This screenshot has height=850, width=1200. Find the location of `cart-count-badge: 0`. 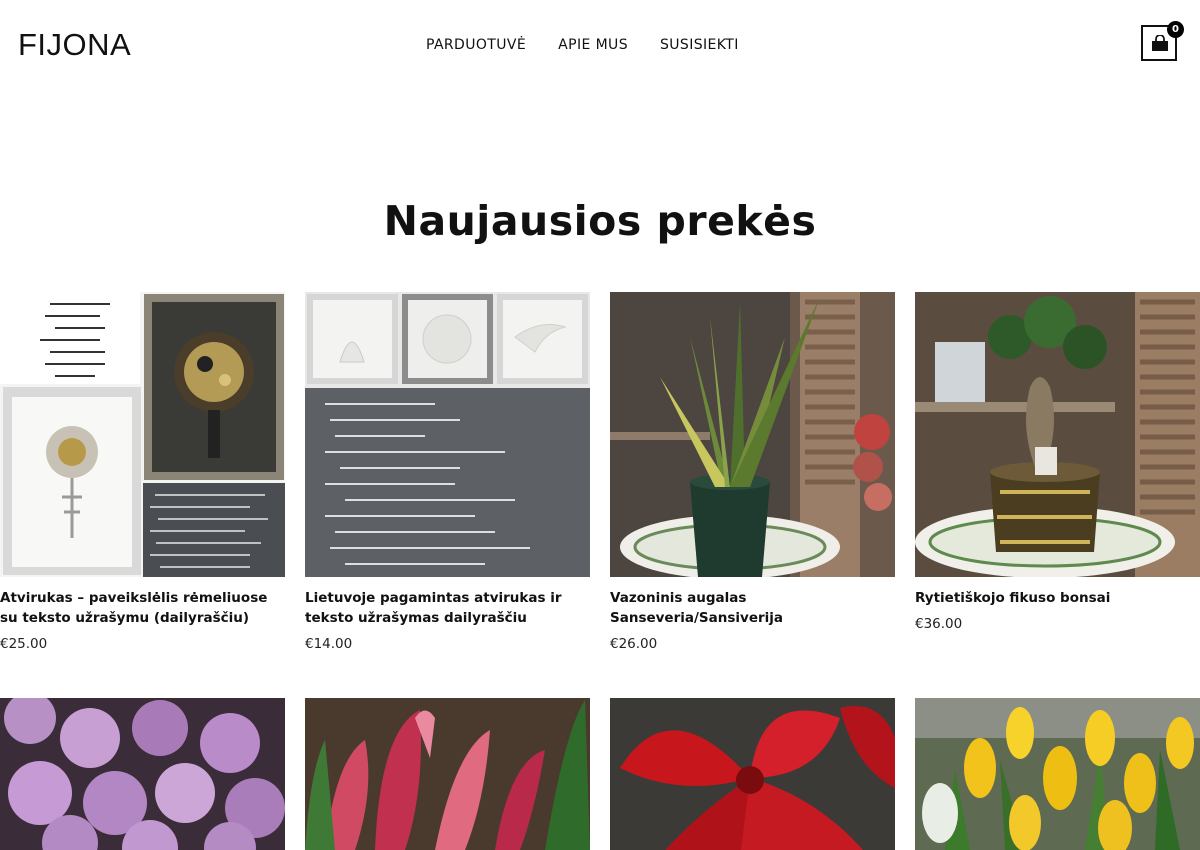

cart-count-badge: 0 is located at coordinates (1175, 29).